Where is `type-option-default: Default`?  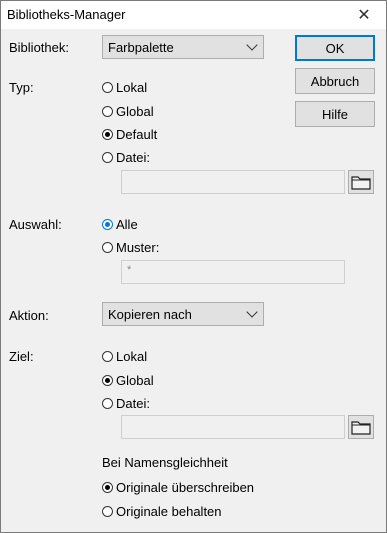 type-option-default: Default is located at coordinates (129, 134).